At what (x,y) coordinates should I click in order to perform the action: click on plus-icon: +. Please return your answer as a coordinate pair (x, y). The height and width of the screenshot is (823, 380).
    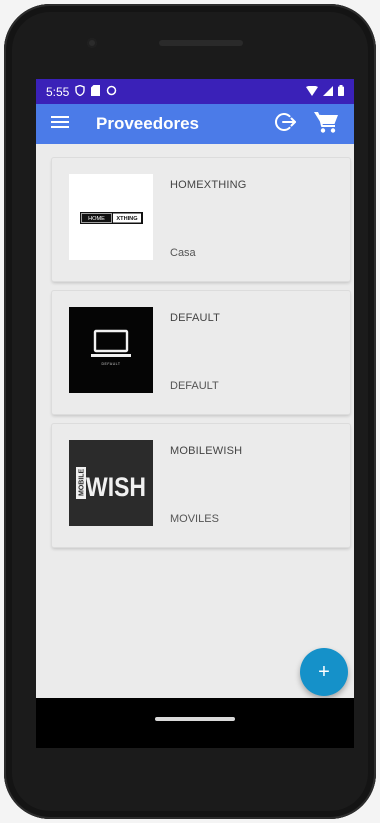
    Looking at the image, I should click on (324, 671).